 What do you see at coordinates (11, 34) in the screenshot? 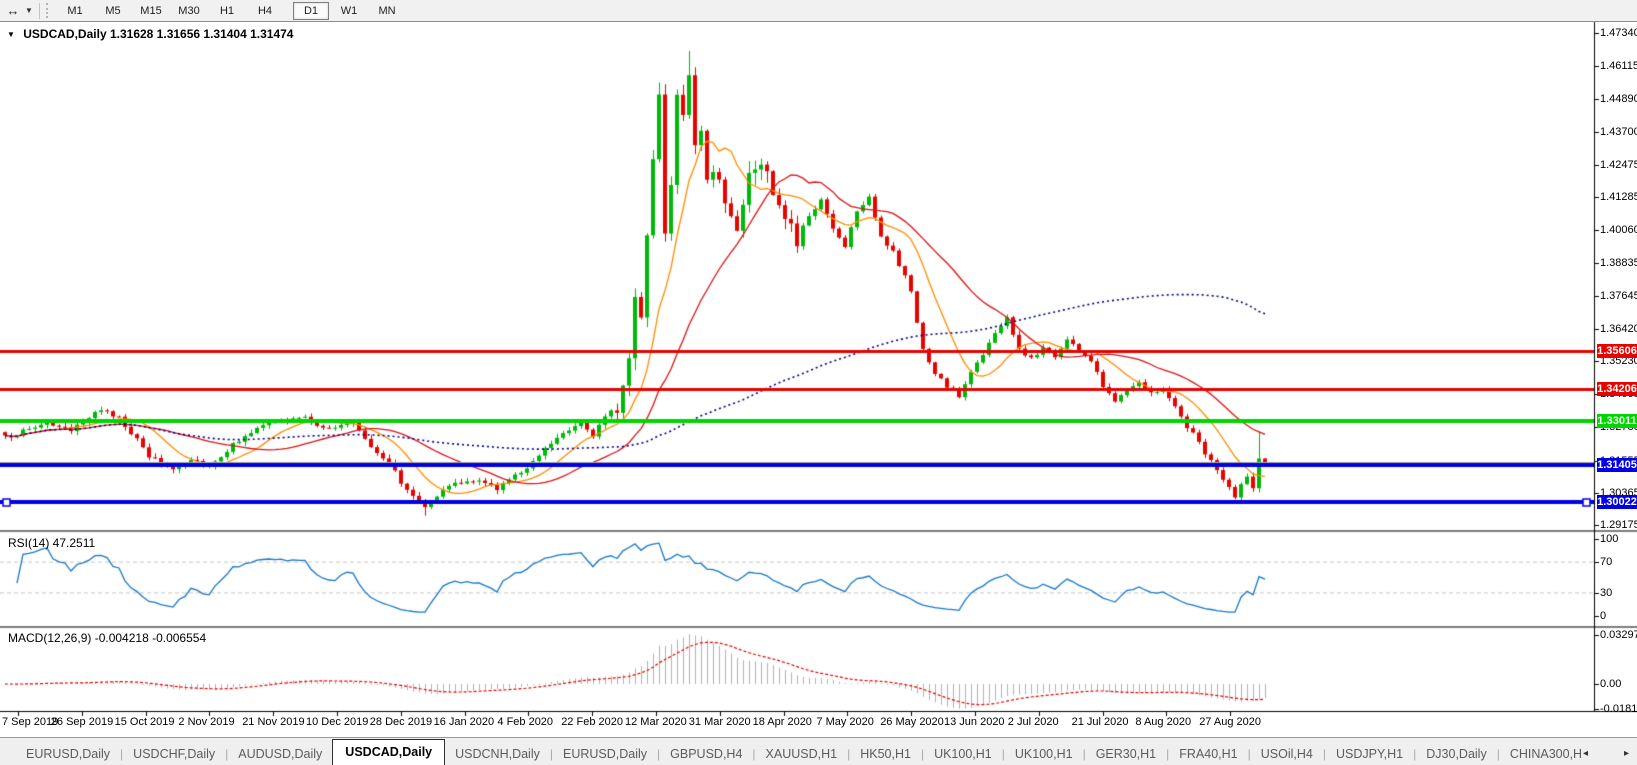
I see `chart-collapse-icon: ▼` at bounding box center [11, 34].